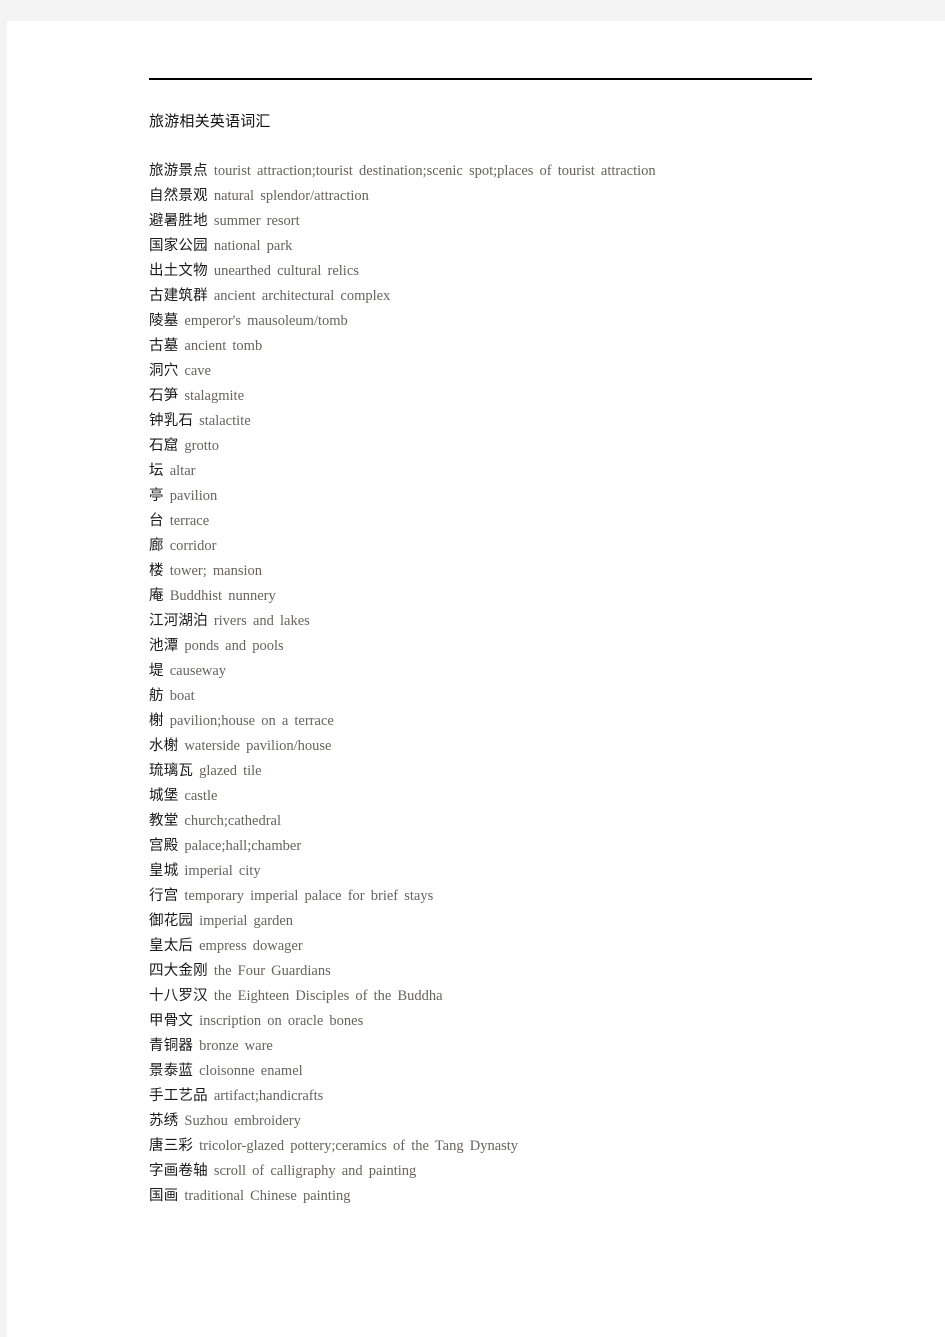 Image resolution: width=945 pixels, height=1337 pixels. Describe the element at coordinates (499, 346) in the screenshot. I see `vocabulary-entry: 古墓 ancient tomb` at that location.